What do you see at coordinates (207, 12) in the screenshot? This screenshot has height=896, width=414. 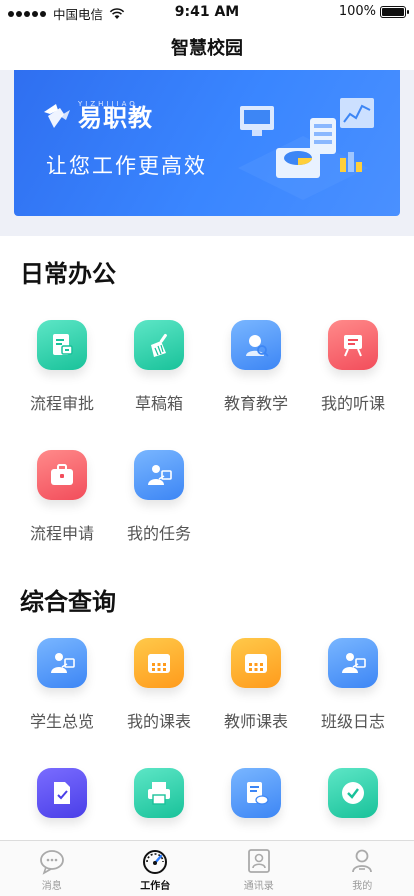 I see `status-bar: 中国电信 9:41 AM 100%` at bounding box center [207, 12].